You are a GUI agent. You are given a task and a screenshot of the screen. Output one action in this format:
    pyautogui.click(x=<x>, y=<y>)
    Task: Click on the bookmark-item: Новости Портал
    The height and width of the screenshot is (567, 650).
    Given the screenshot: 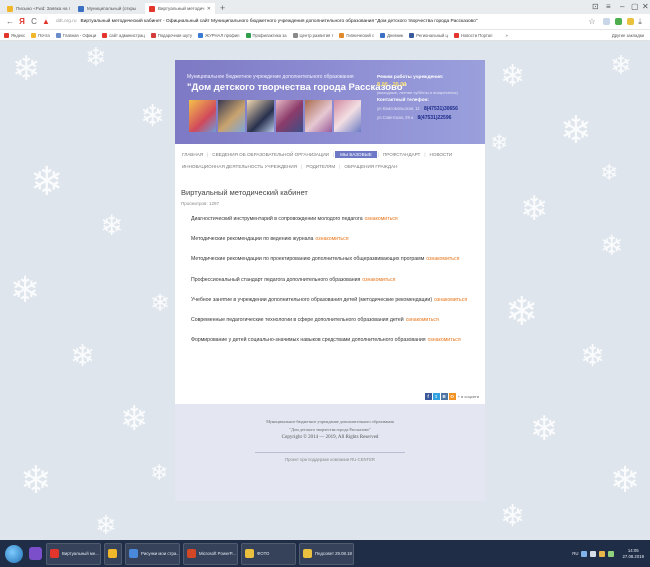 What is the action you would take?
    pyautogui.click(x=472, y=35)
    